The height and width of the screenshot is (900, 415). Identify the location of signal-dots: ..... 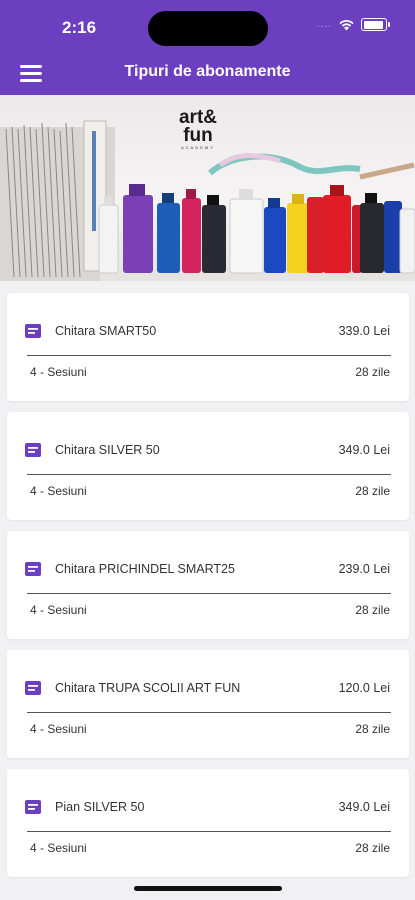
(324, 24).